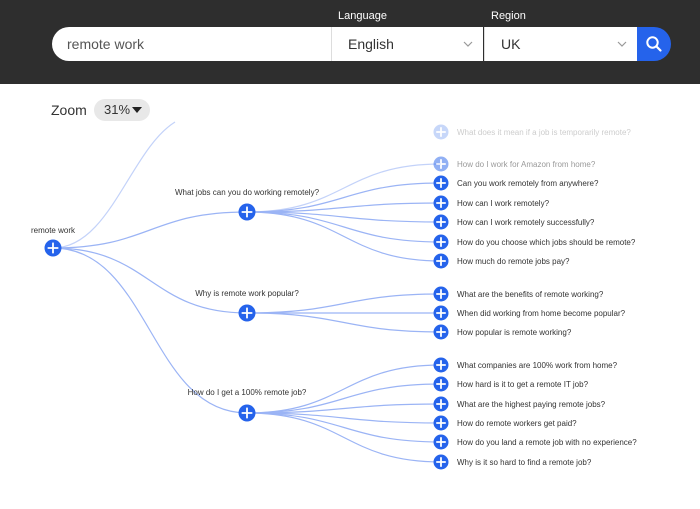 The width and height of the screenshot is (700, 509). I want to click on root-node-label: remote work, so click(53, 230).